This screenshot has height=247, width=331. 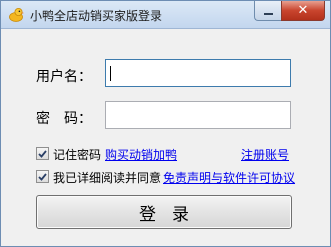 I want to click on close-icon: ✕, so click(x=303, y=10).